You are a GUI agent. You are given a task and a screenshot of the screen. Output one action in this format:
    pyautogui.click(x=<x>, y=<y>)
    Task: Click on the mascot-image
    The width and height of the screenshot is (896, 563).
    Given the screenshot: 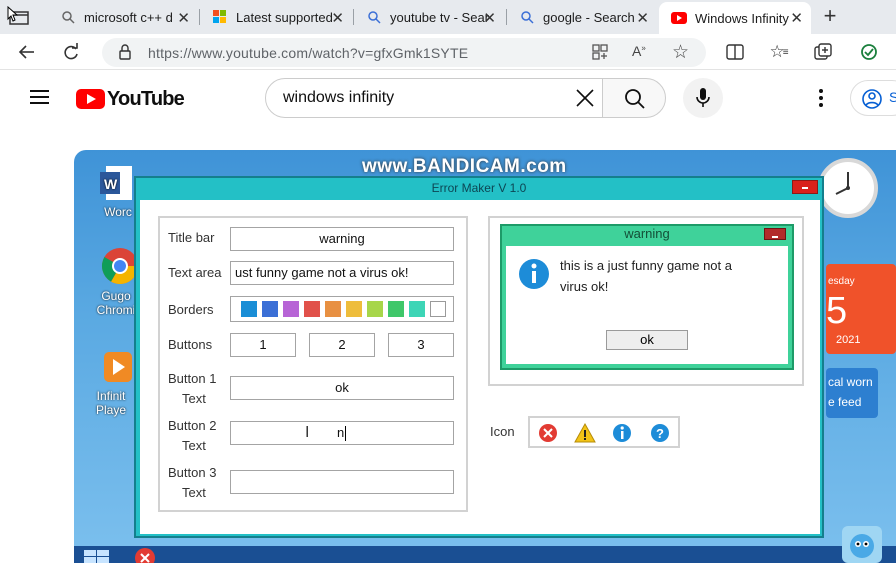 What is the action you would take?
    pyautogui.click(x=862, y=544)
    